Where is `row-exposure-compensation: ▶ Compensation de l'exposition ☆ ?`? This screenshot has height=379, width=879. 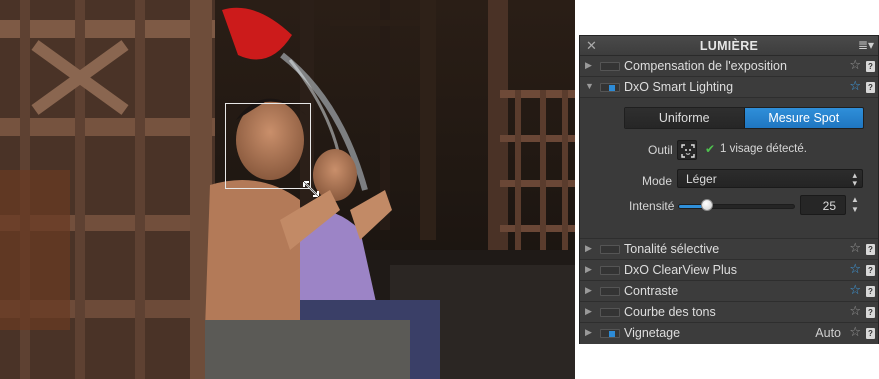
row-exposure-compensation: ▶ Compensation de l'exposition ☆ ? is located at coordinates (729, 66).